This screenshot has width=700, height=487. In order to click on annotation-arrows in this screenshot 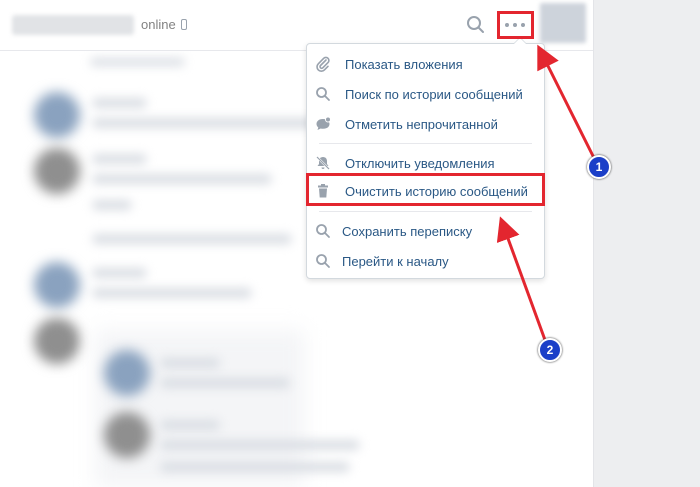, I will do `click(546, 192)`.